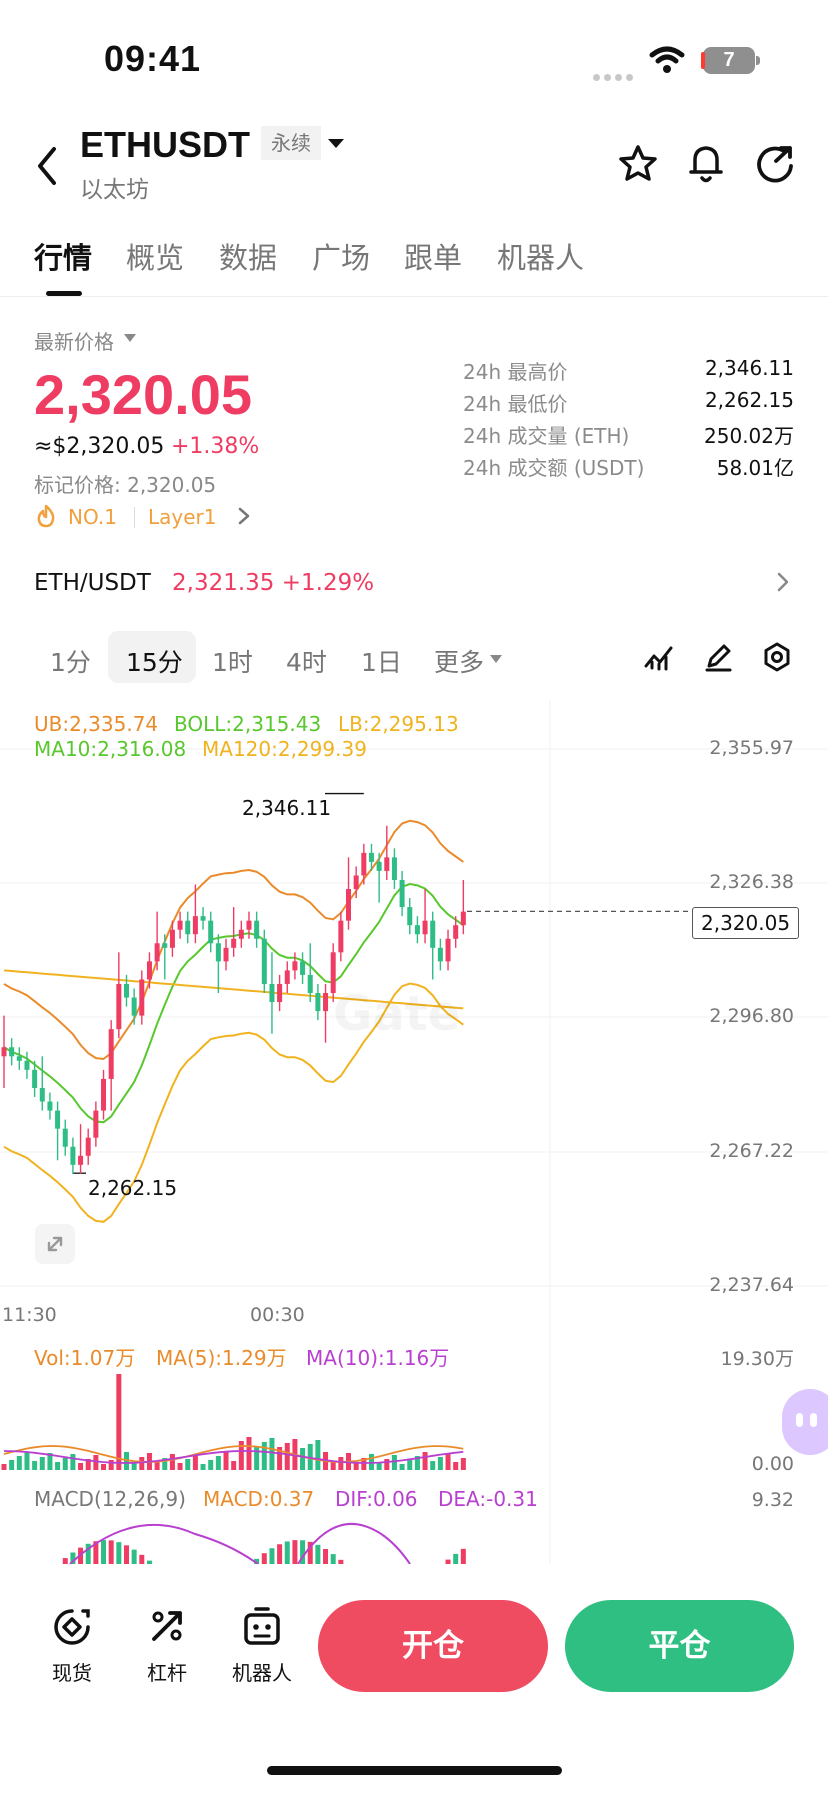 The image size is (828, 1796). Describe the element at coordinates (165, 145) in the screenshot. I see `symbol-title: ETHUSDT` at that location.